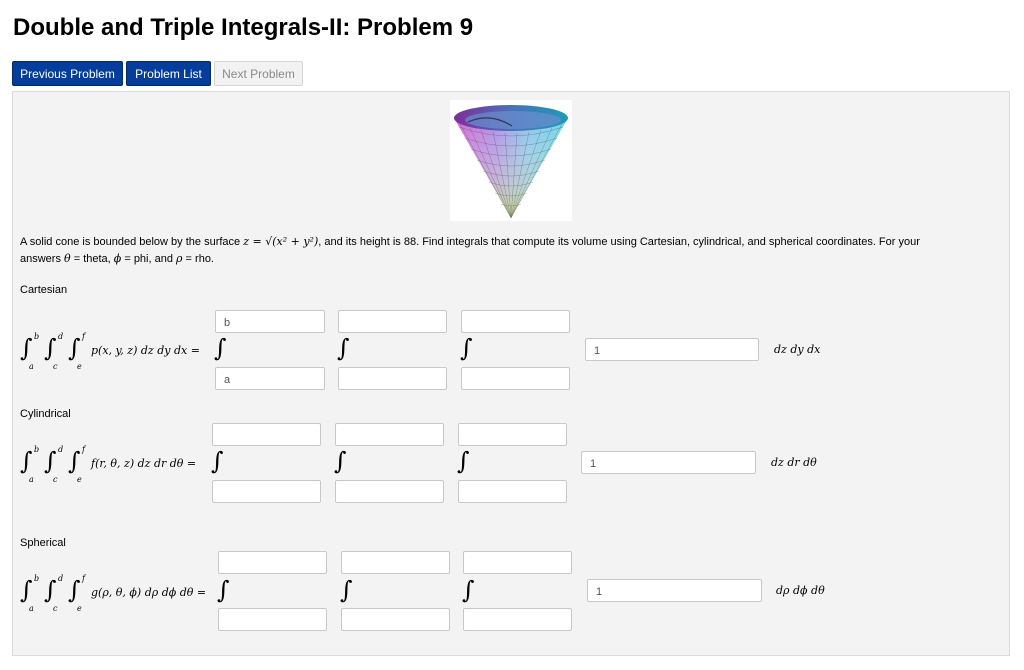 The height and width of the screenshot is (670, 1024). I want to click on statement-text: = phi, and, so click(149, 259).